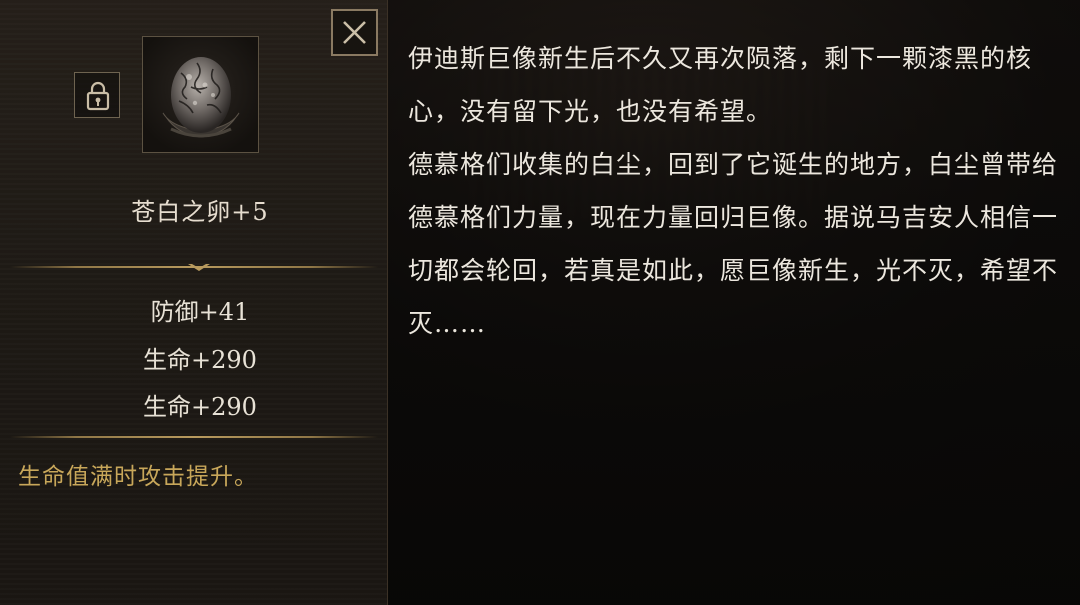 This screenshot has width=1080, height=605. What do you see at coordinates (200, 407) in the screenshot?
I see `stat-hp-2: 生命+290` at bounding box center [200, 407].